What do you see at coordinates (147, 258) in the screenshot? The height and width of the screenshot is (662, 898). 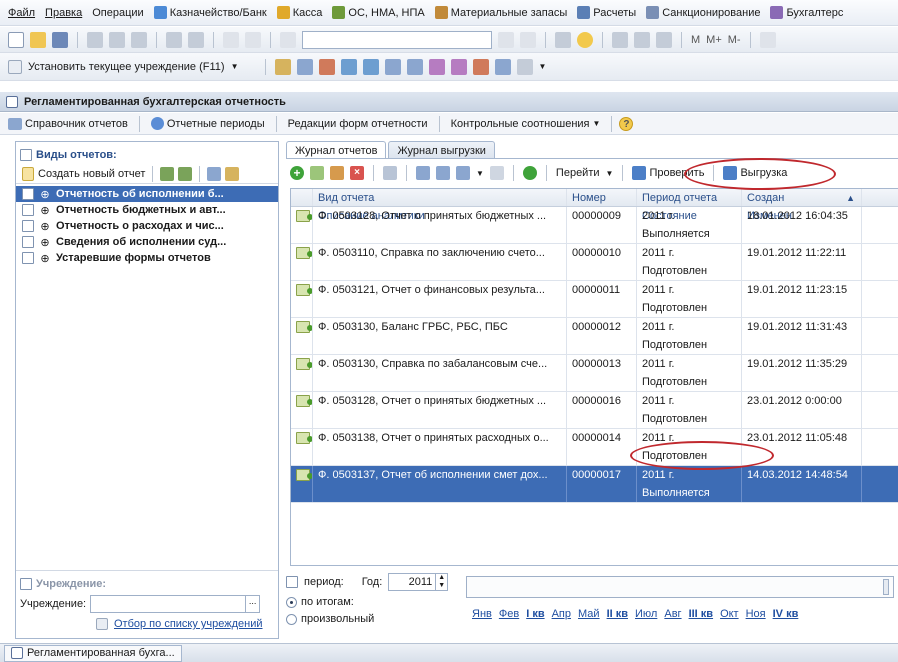 I see `tree-item: ⊕ Устаревшие формы отчетов` at bounding box center [147, 258].